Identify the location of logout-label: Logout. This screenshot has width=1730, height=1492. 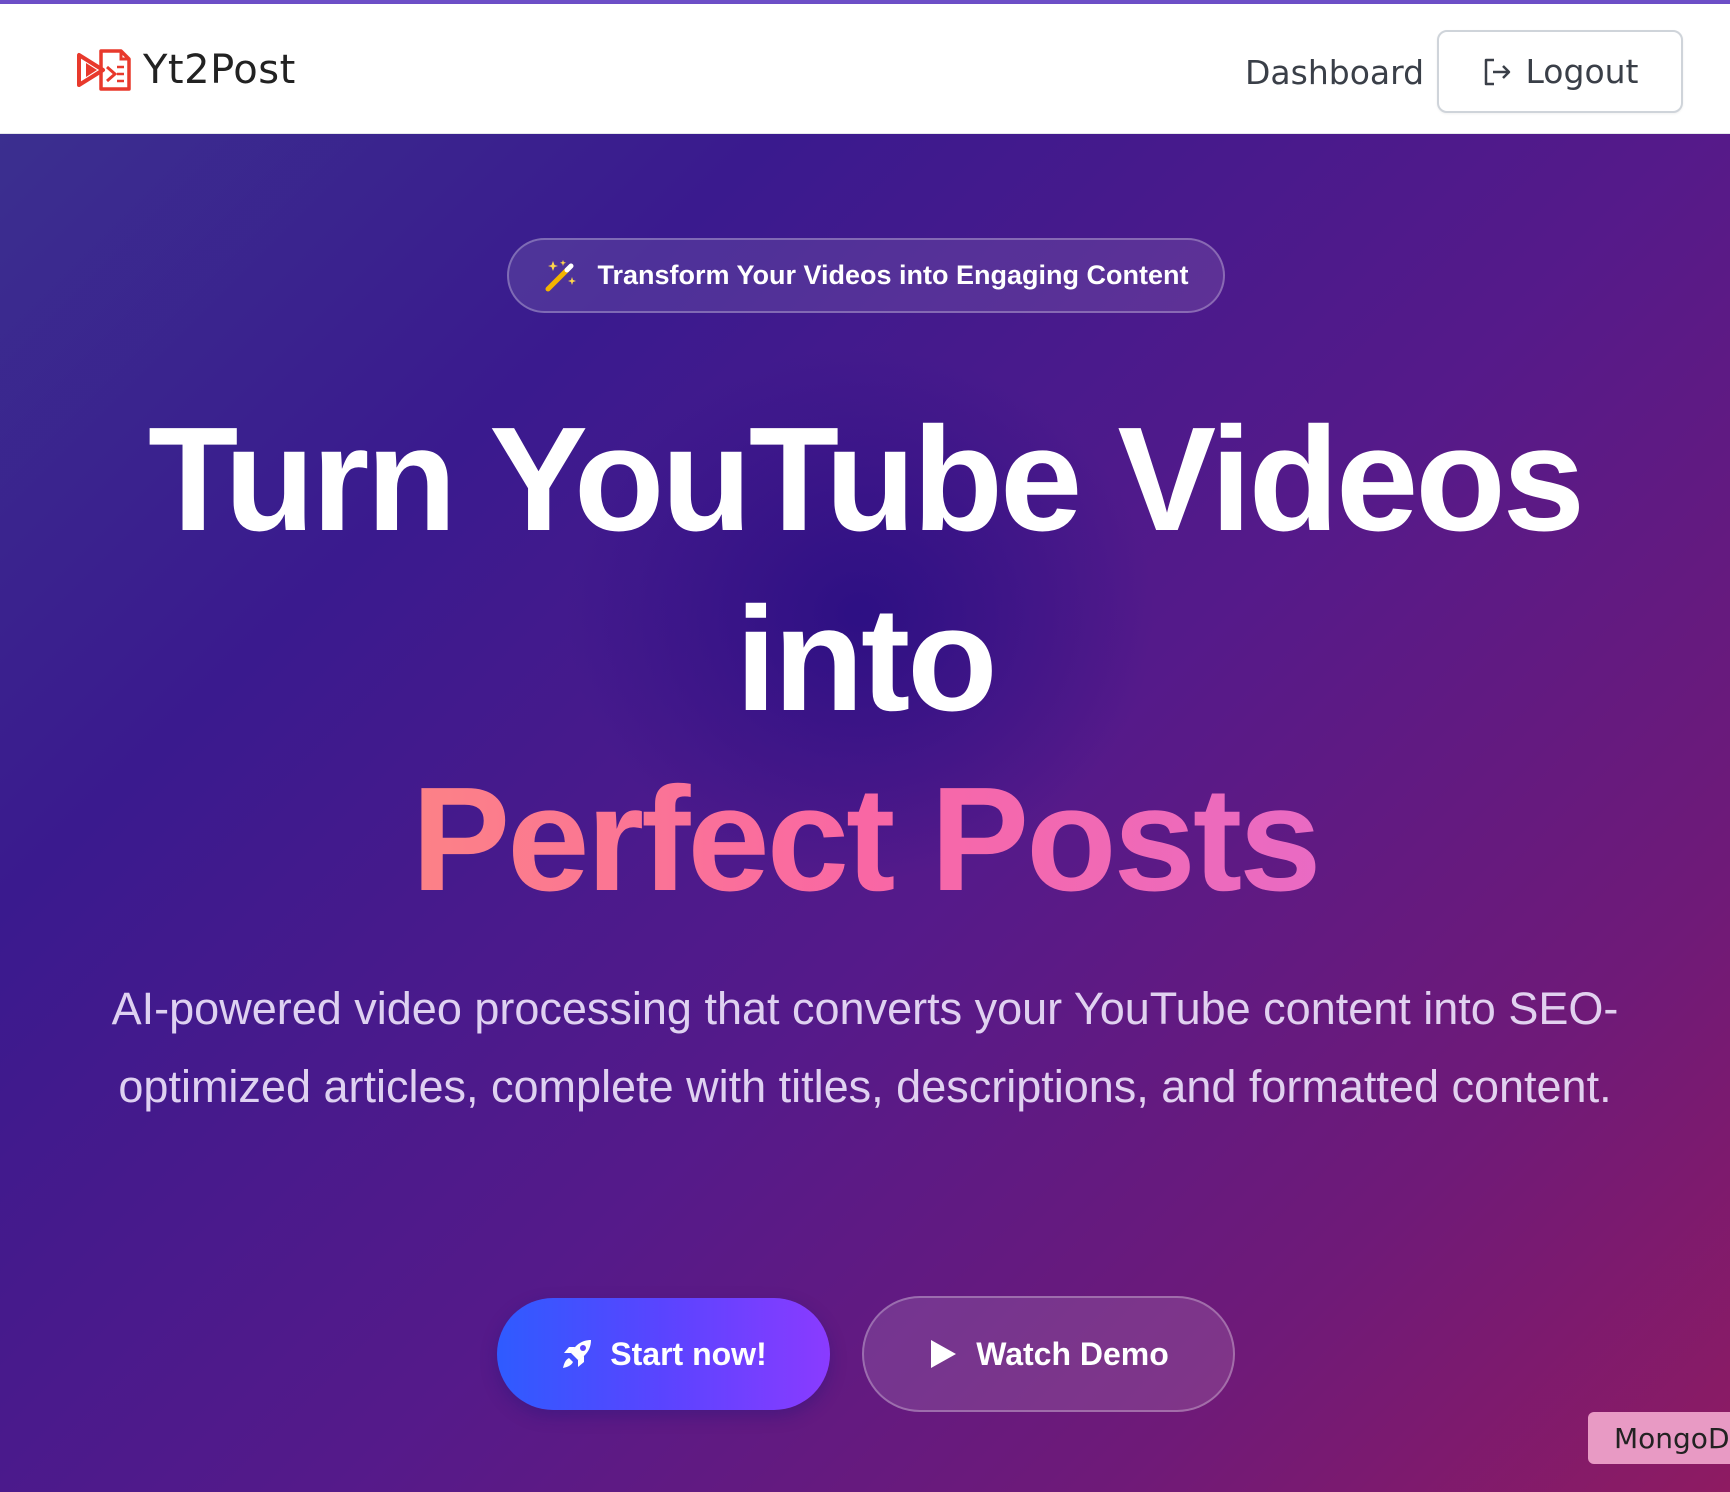
(1582, 71).